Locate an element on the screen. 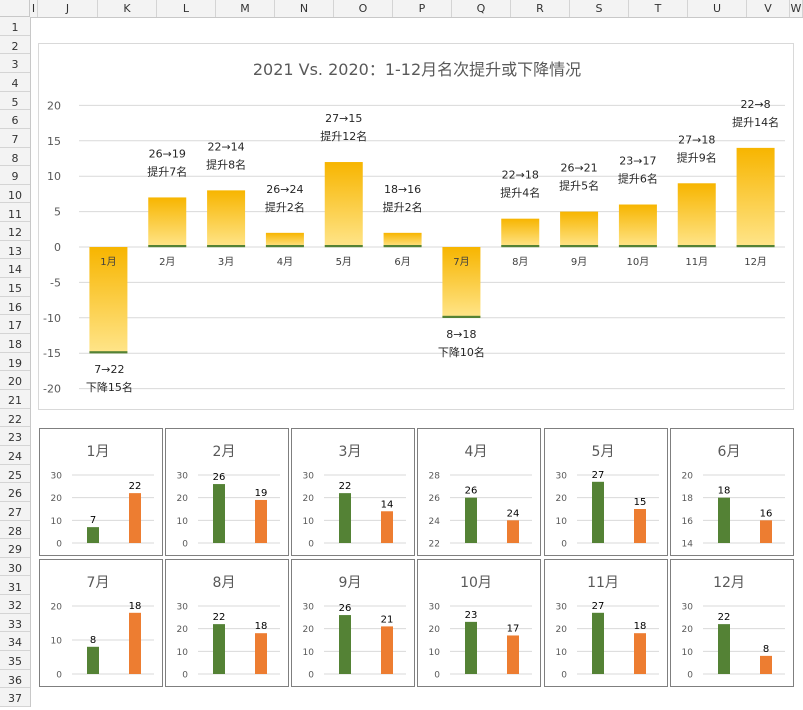  row-header-36: 36 is located at coordinates (15, 679).